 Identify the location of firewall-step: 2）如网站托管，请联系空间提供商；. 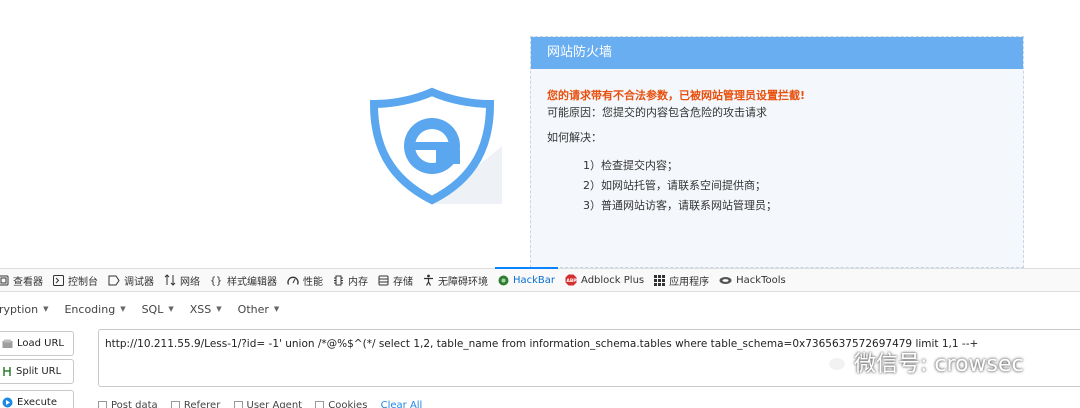
(674, 185).